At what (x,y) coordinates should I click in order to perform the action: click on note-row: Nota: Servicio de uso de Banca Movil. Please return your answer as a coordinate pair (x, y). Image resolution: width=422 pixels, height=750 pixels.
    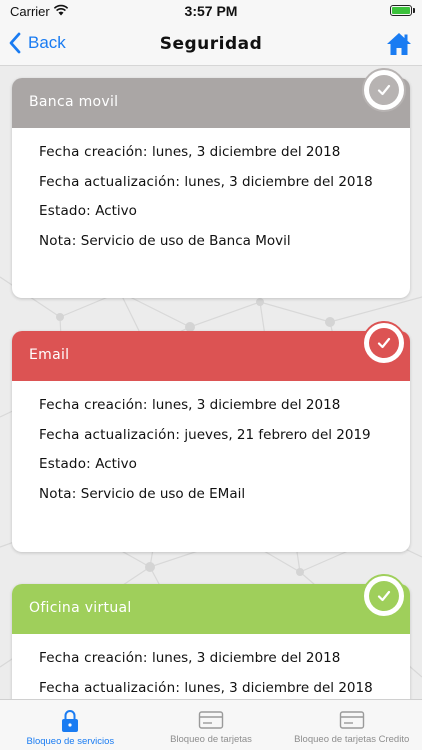
    Looking at the image, I should click on (224, 242).